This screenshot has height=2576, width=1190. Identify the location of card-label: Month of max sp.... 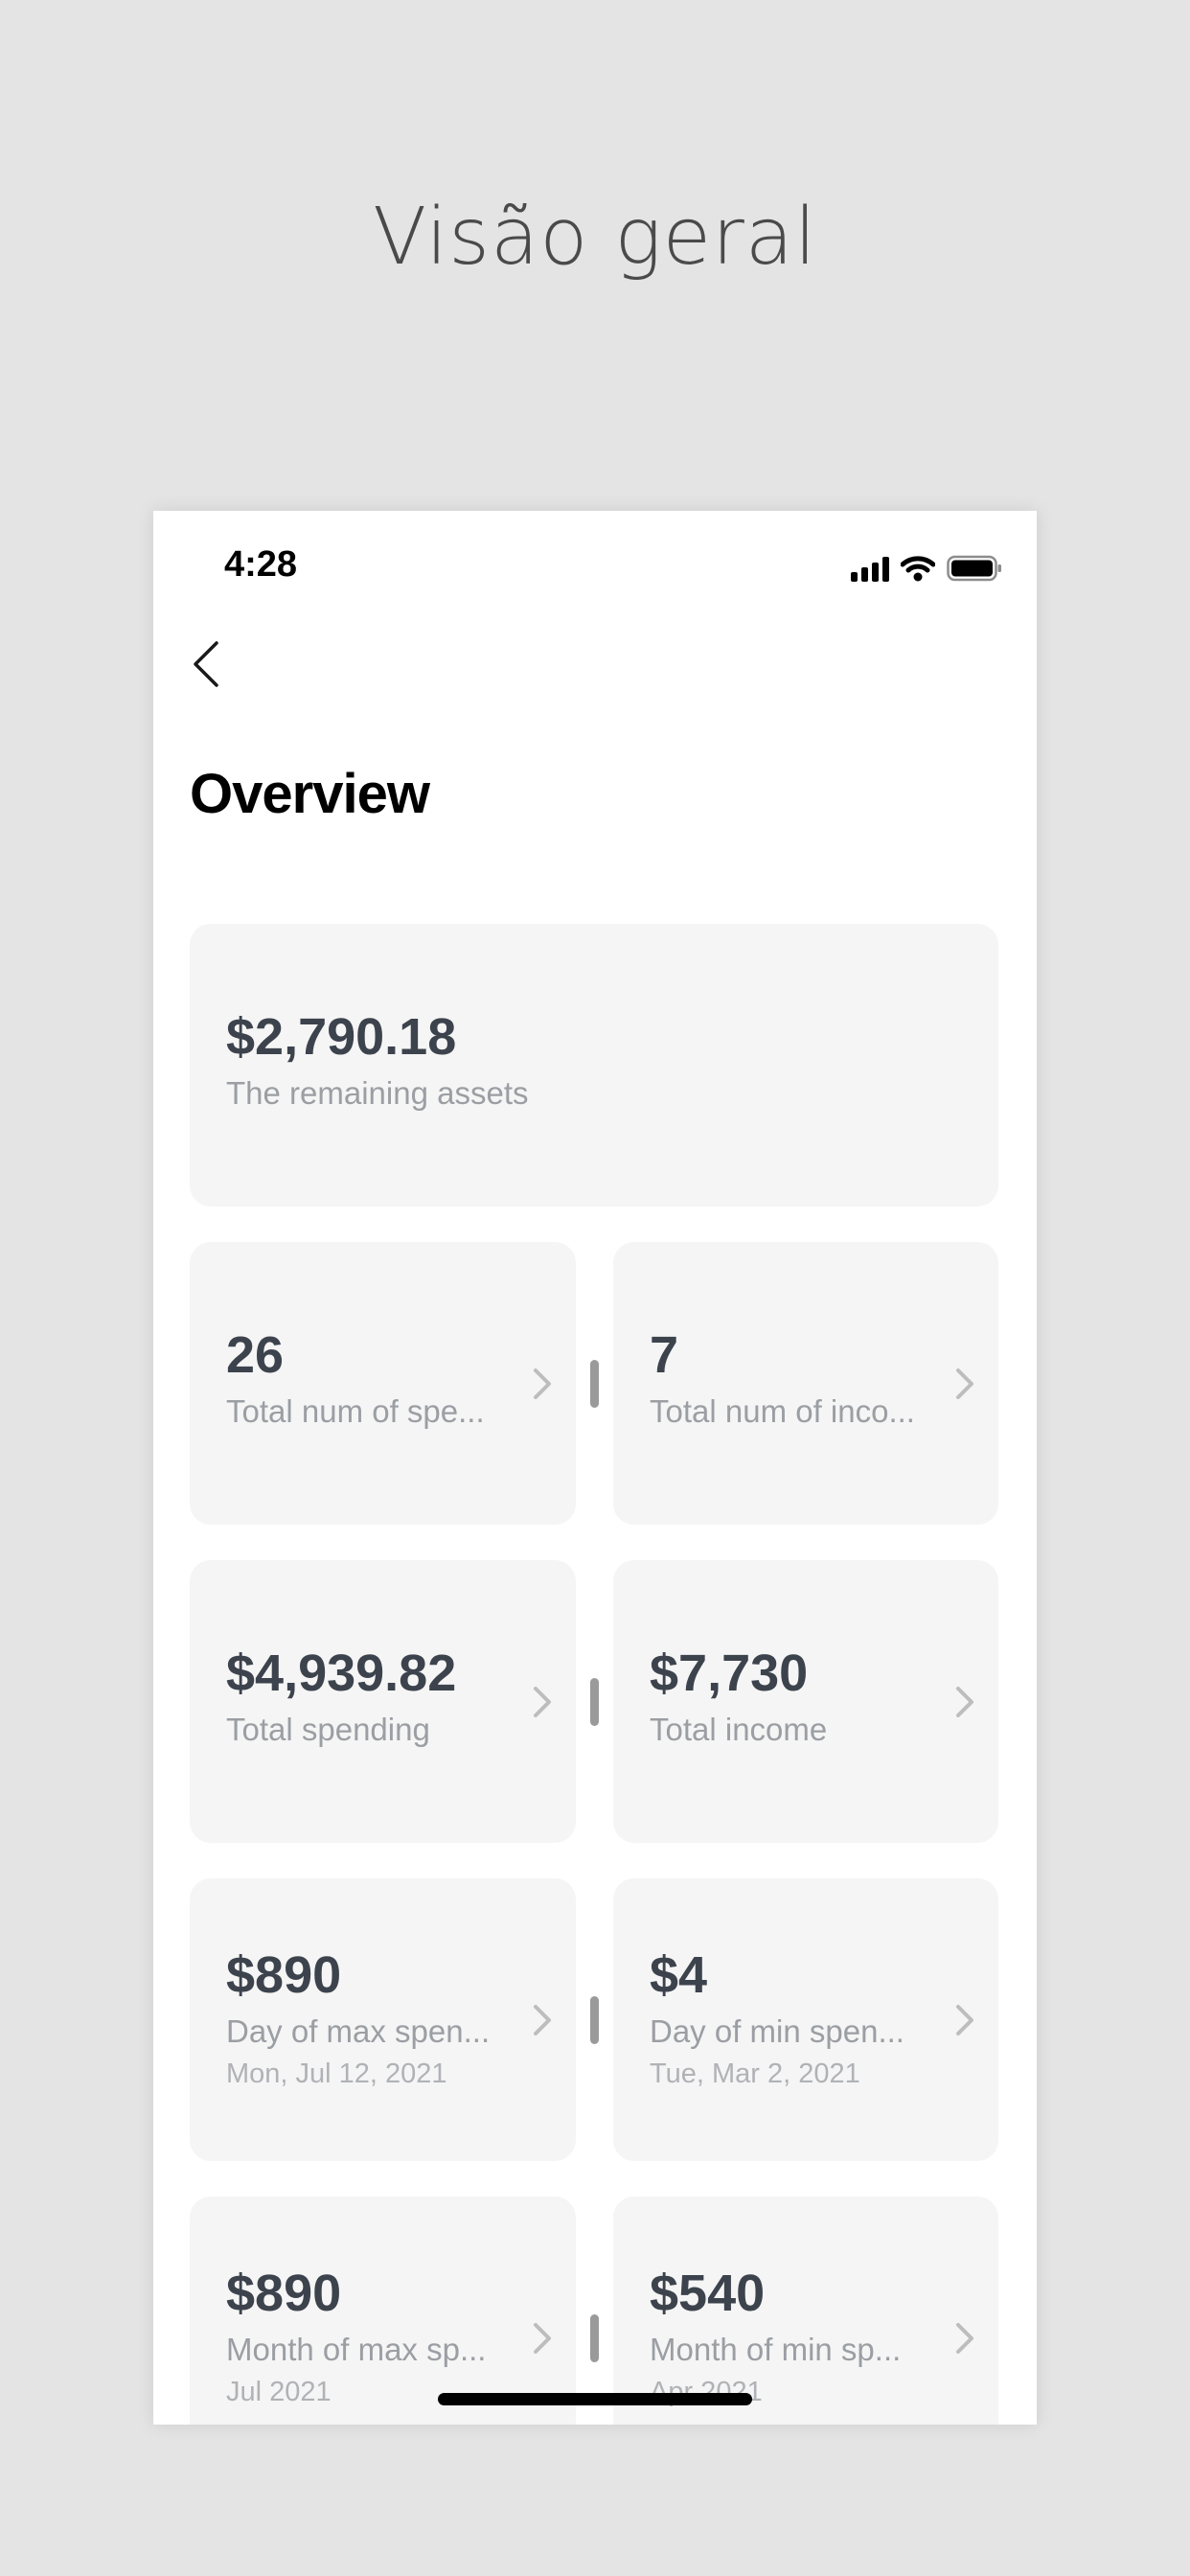
(357, 2349).